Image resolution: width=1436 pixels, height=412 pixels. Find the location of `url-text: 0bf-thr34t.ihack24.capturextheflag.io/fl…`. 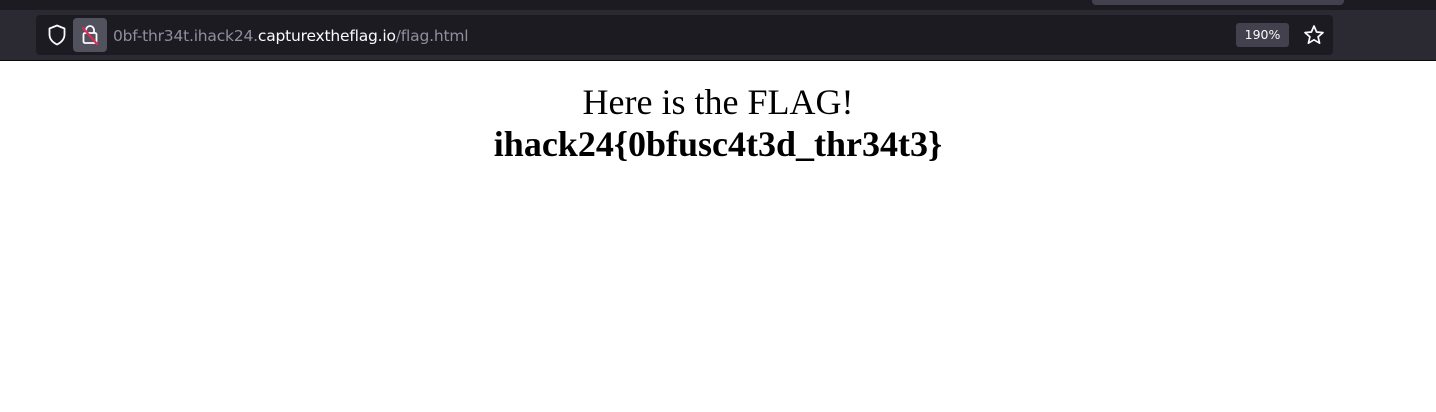

url-text: 0bf-thr34t.ihack24.capturextheflag.io/fl… is located at coordinates (291, 35).